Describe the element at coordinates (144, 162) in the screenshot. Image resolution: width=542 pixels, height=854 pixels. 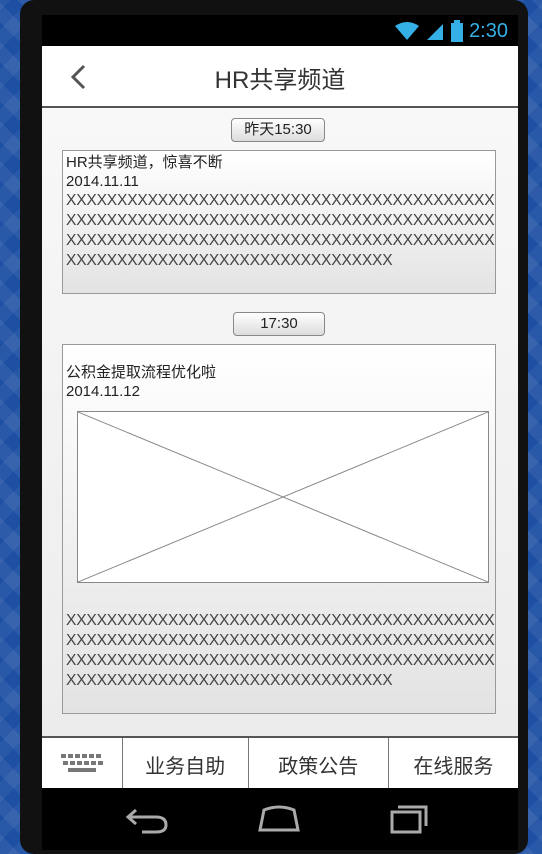
I see `message-title: HR共享频道，惊喜不断` at that location.